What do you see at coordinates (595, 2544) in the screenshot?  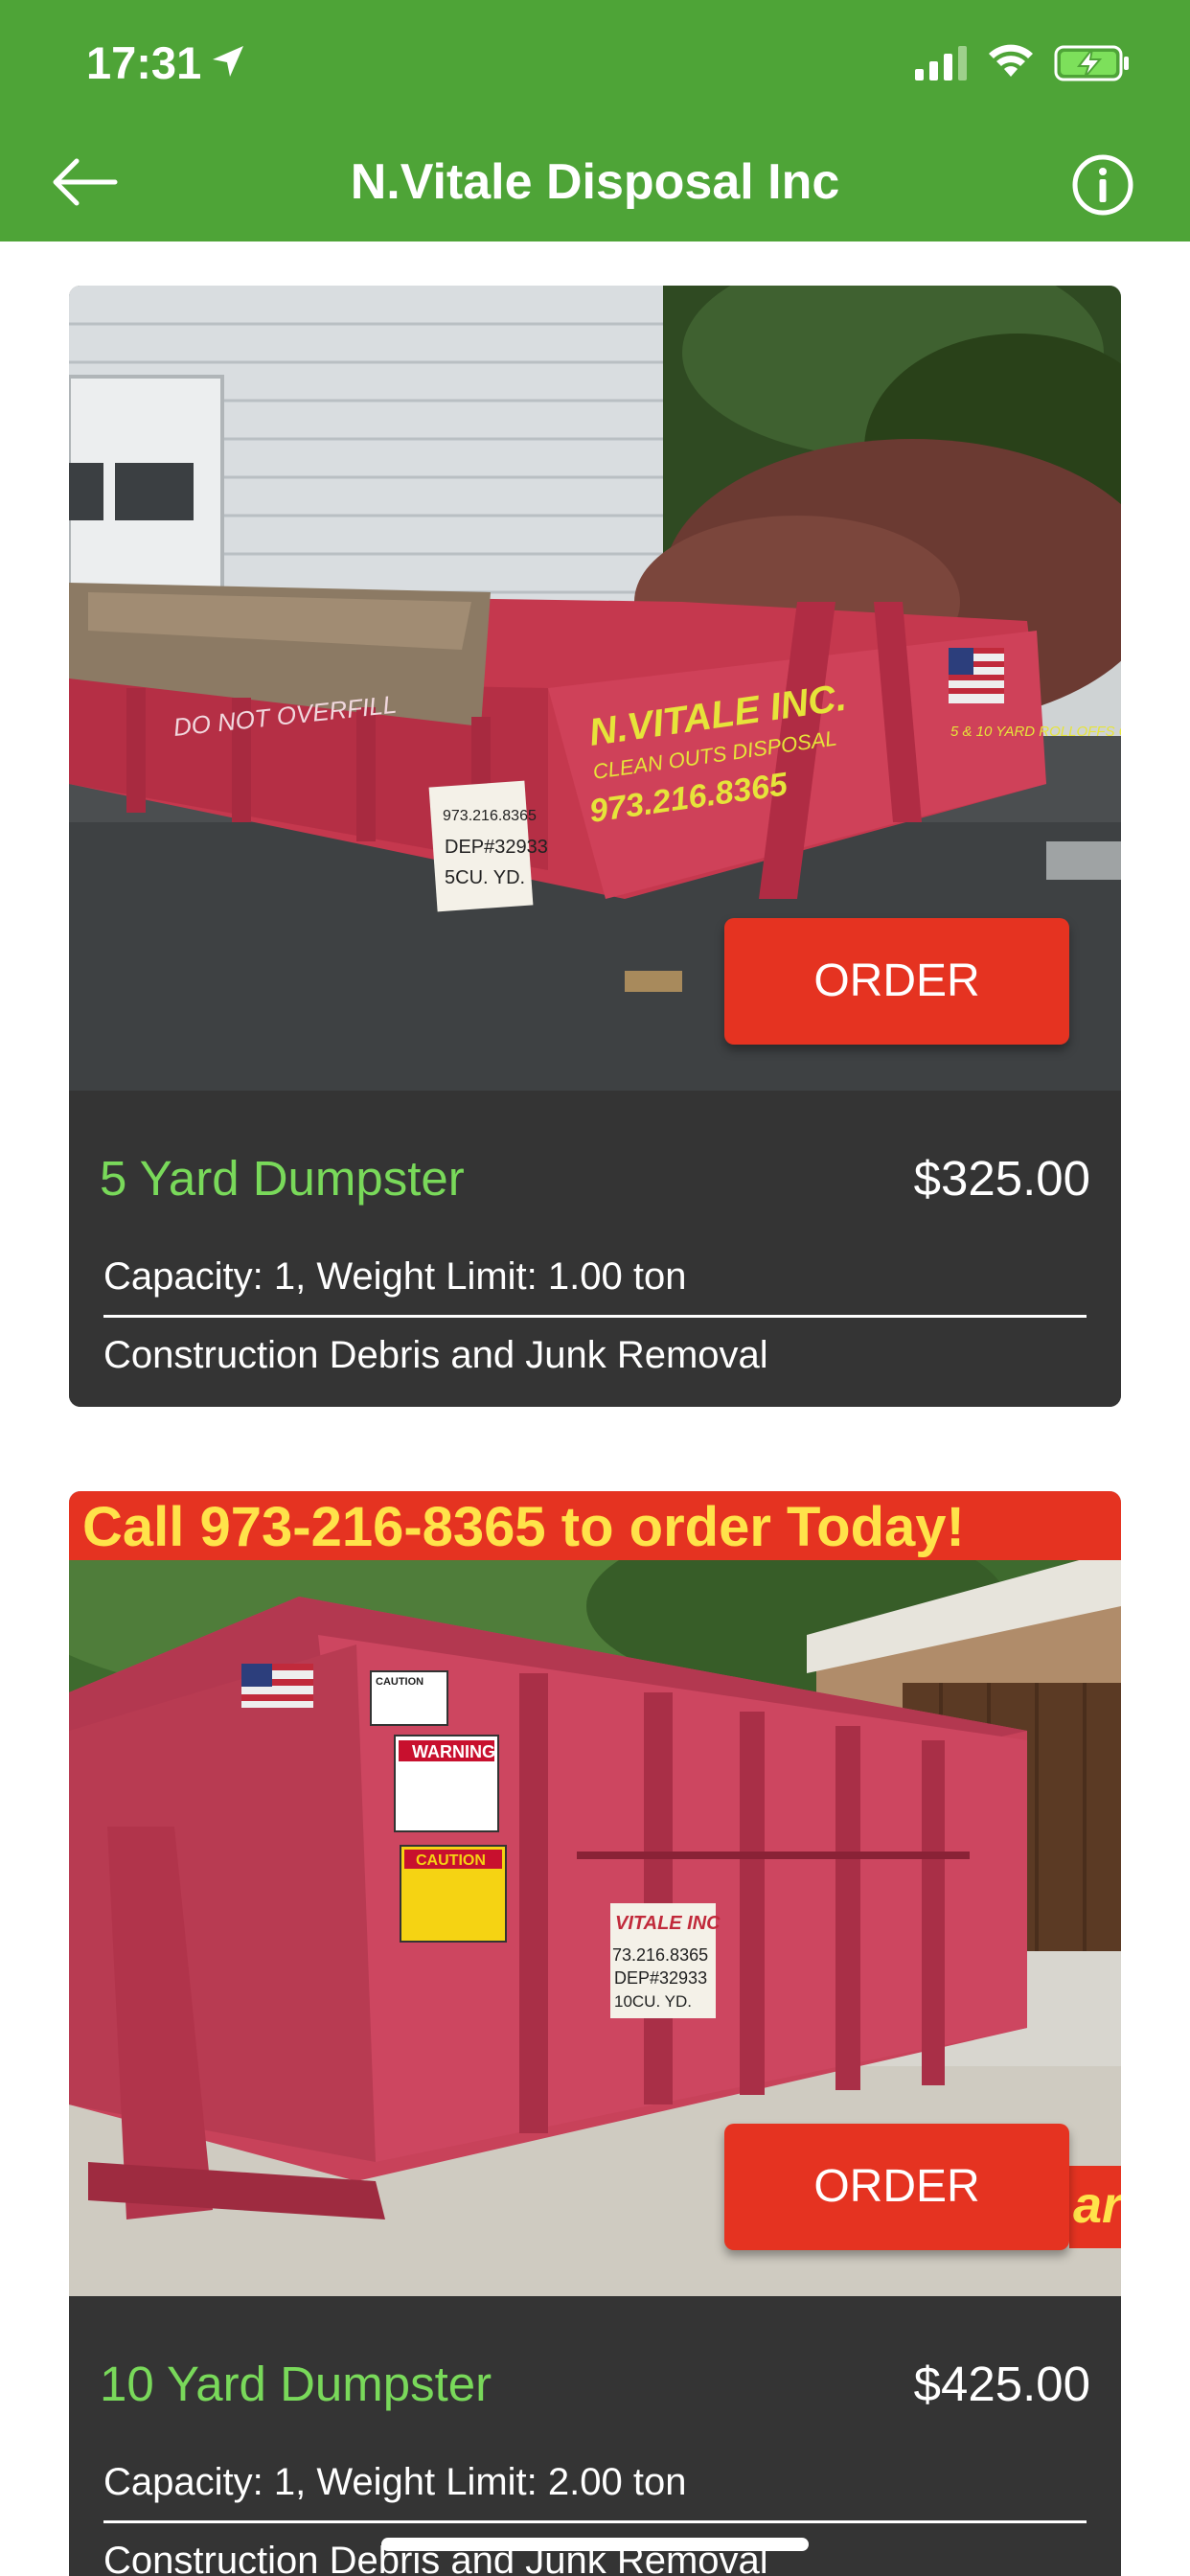 I see `home-indicator` at bounding box center [595, 2544].